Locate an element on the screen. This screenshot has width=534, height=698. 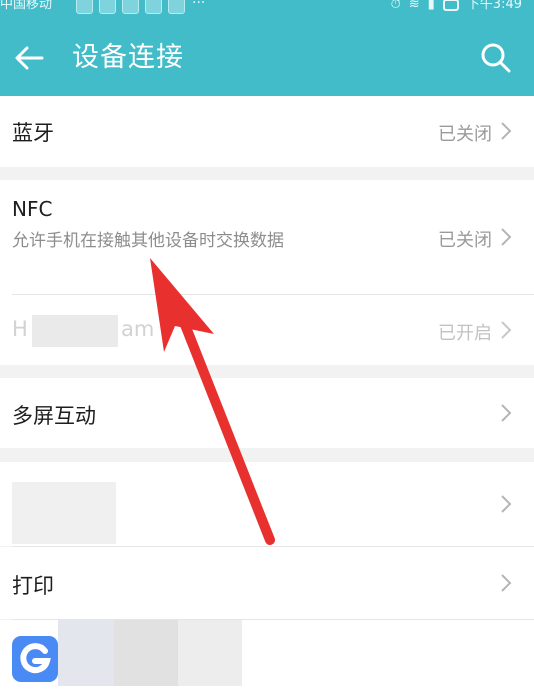
huawei-beam-status: 已开启 is located at coordinates (465, 333).